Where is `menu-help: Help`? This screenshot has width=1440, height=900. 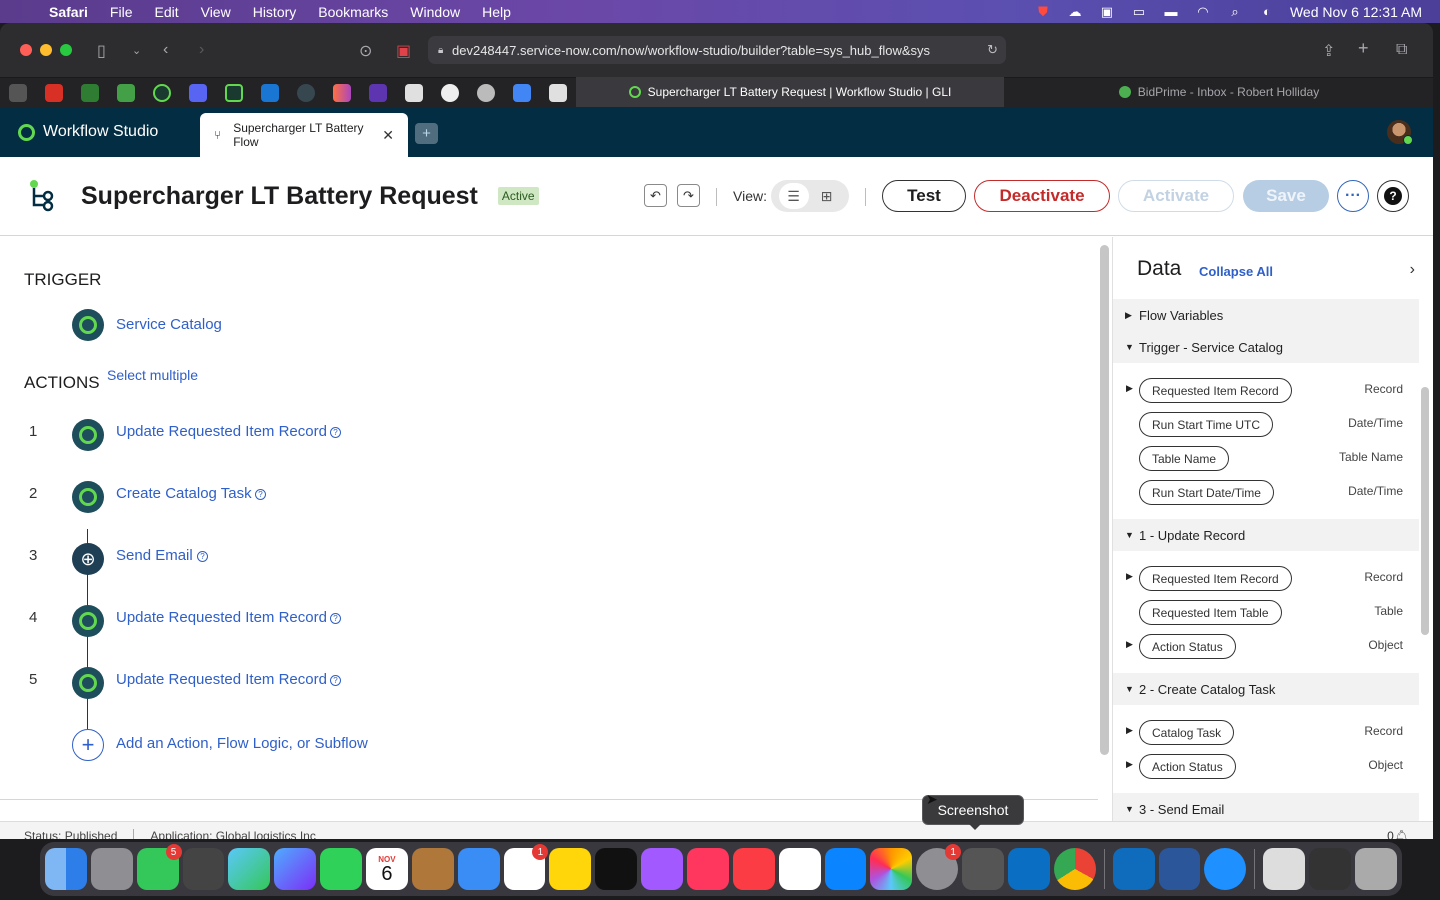 menu-help: Help is located at coordinates (496, 12).